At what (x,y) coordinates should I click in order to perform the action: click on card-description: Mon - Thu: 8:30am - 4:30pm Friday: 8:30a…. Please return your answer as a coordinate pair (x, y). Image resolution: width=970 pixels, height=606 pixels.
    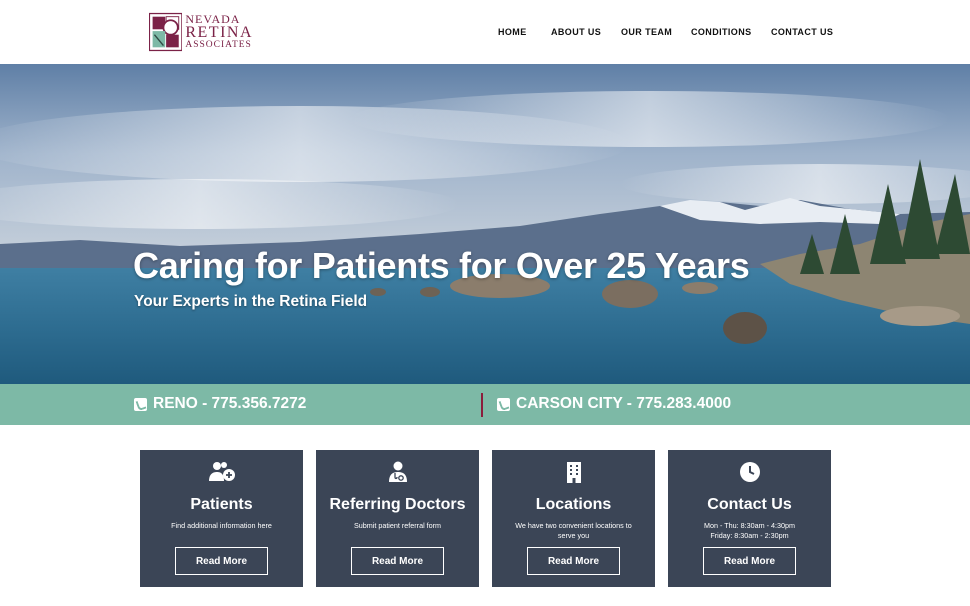
    Looking at the image, I should click on (749, 531).